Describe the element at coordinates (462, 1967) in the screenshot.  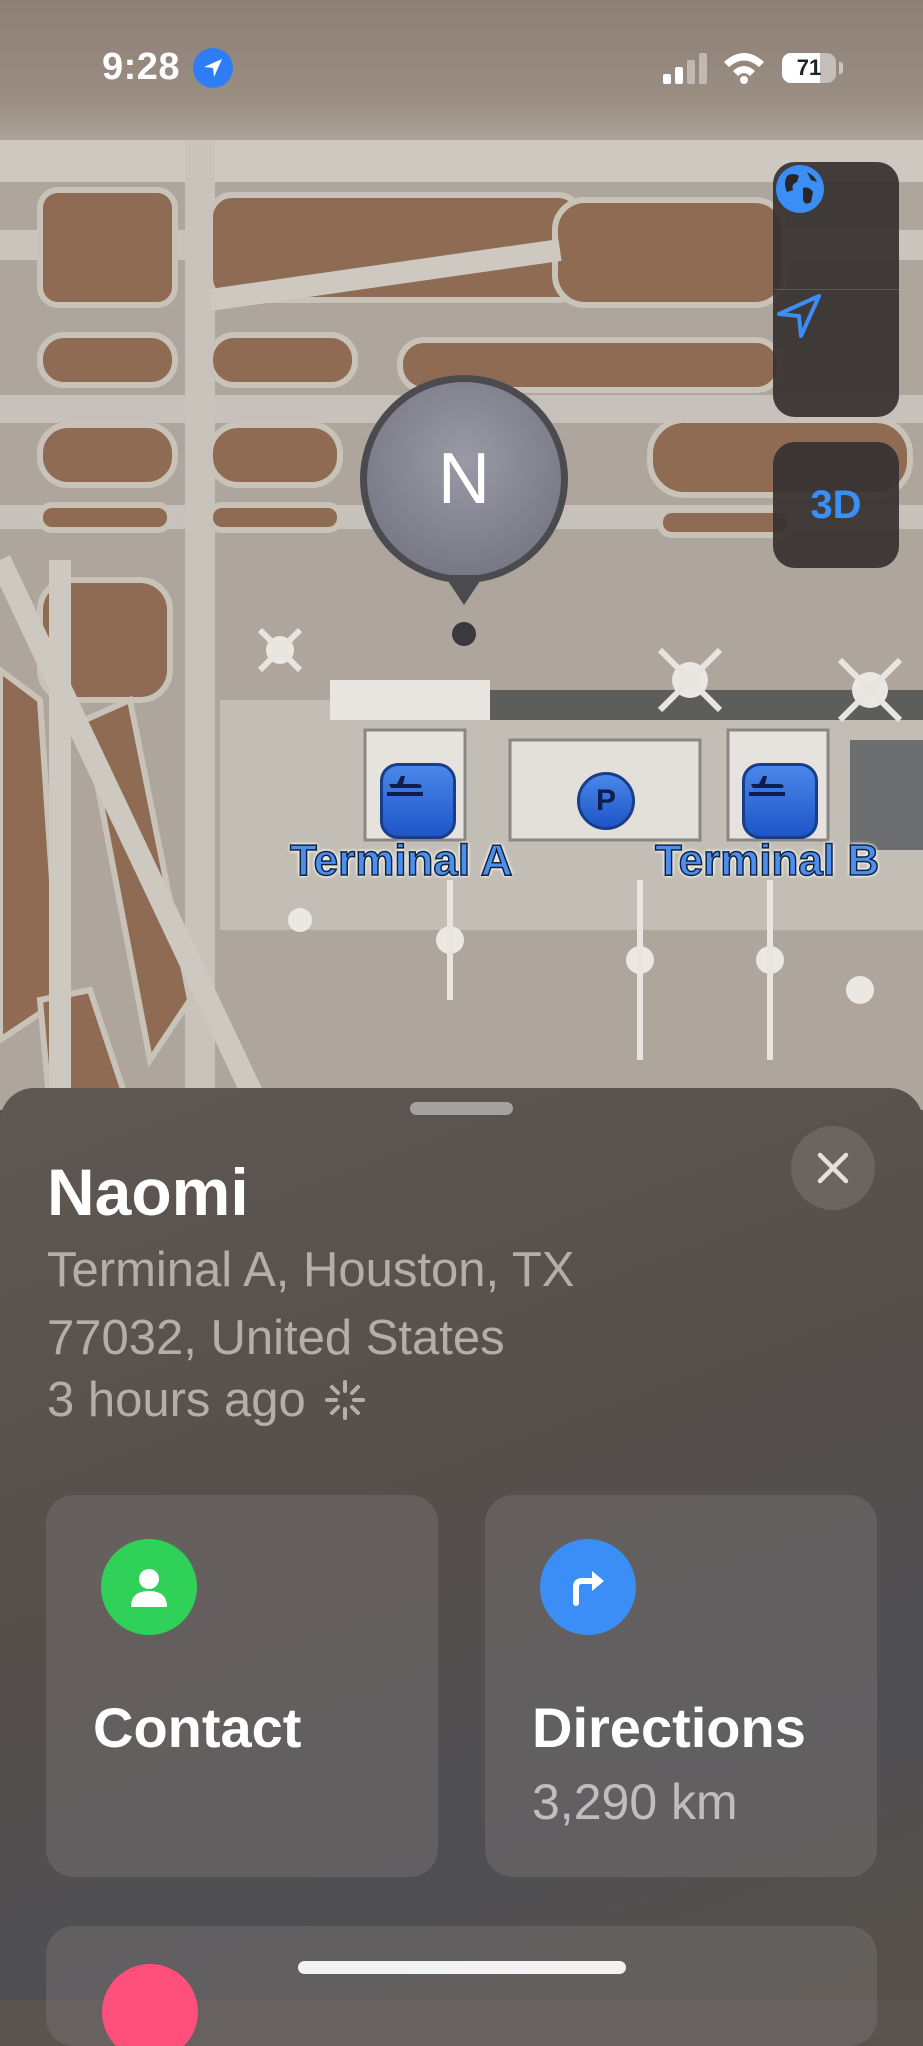
I see `home-indicator` at that location.